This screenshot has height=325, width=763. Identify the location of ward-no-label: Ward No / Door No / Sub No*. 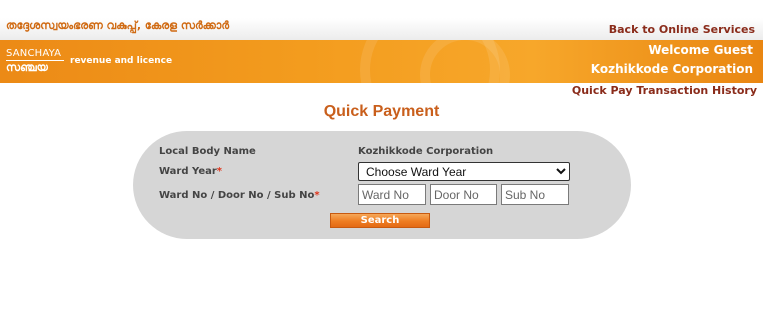
(239, 195).